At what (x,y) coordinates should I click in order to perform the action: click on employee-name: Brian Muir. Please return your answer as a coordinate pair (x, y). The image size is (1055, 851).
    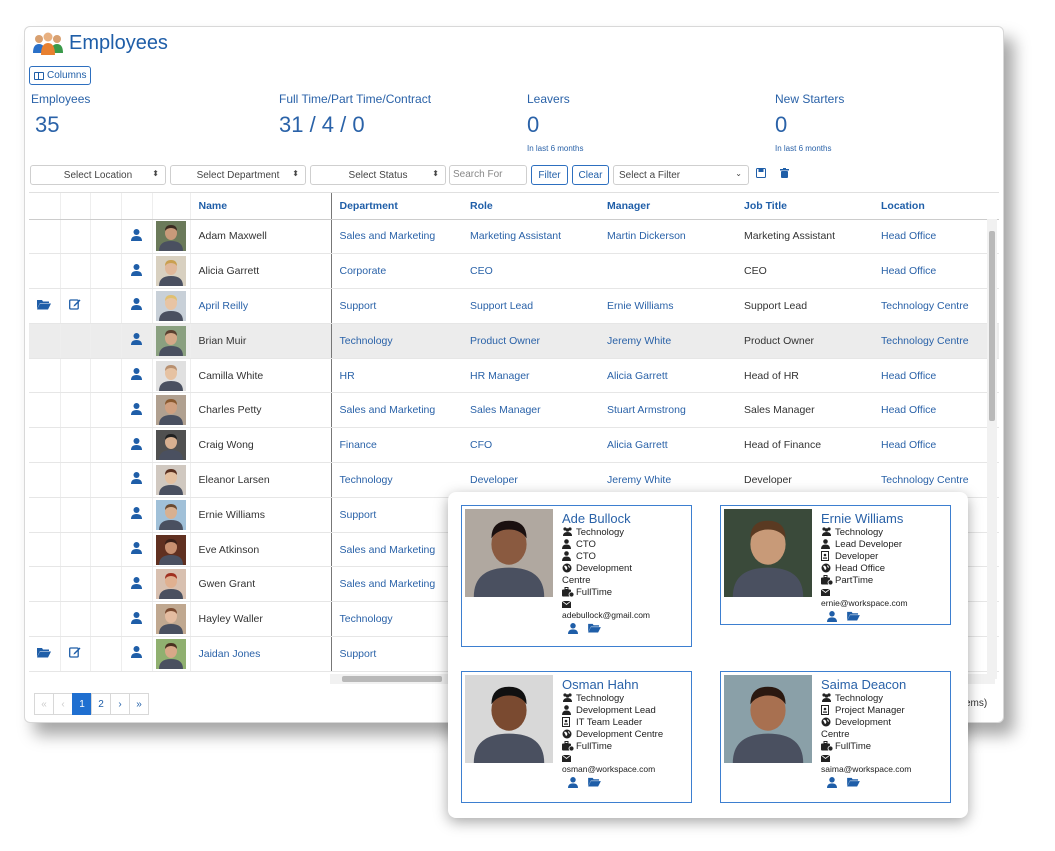
    Looking at the image, I should click on (261, 341).